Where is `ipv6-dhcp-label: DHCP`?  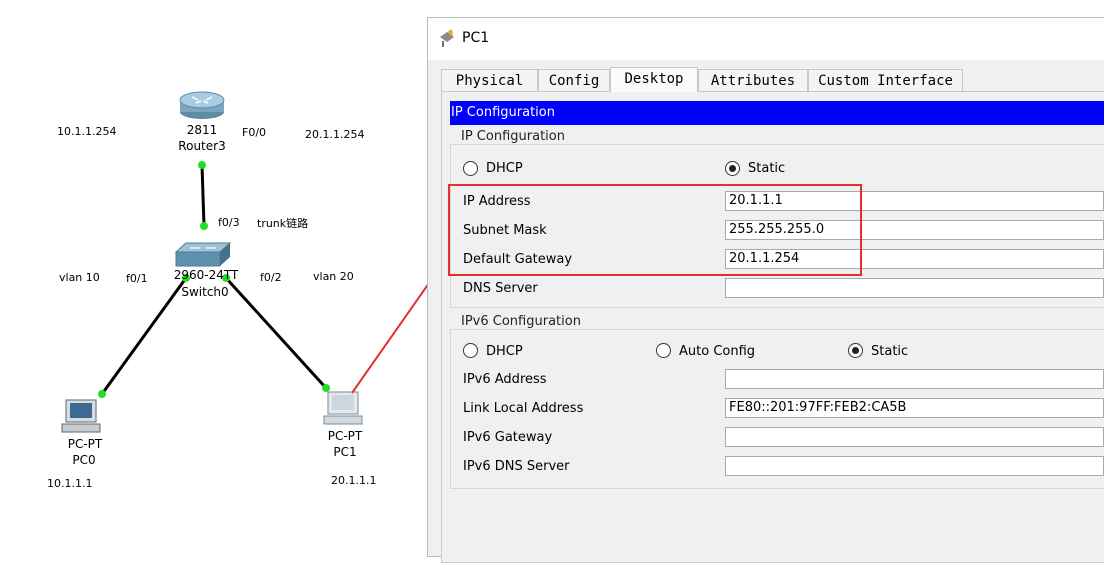 ipv6-dhcp-label: DHCP is located at coordinates (504, 351).